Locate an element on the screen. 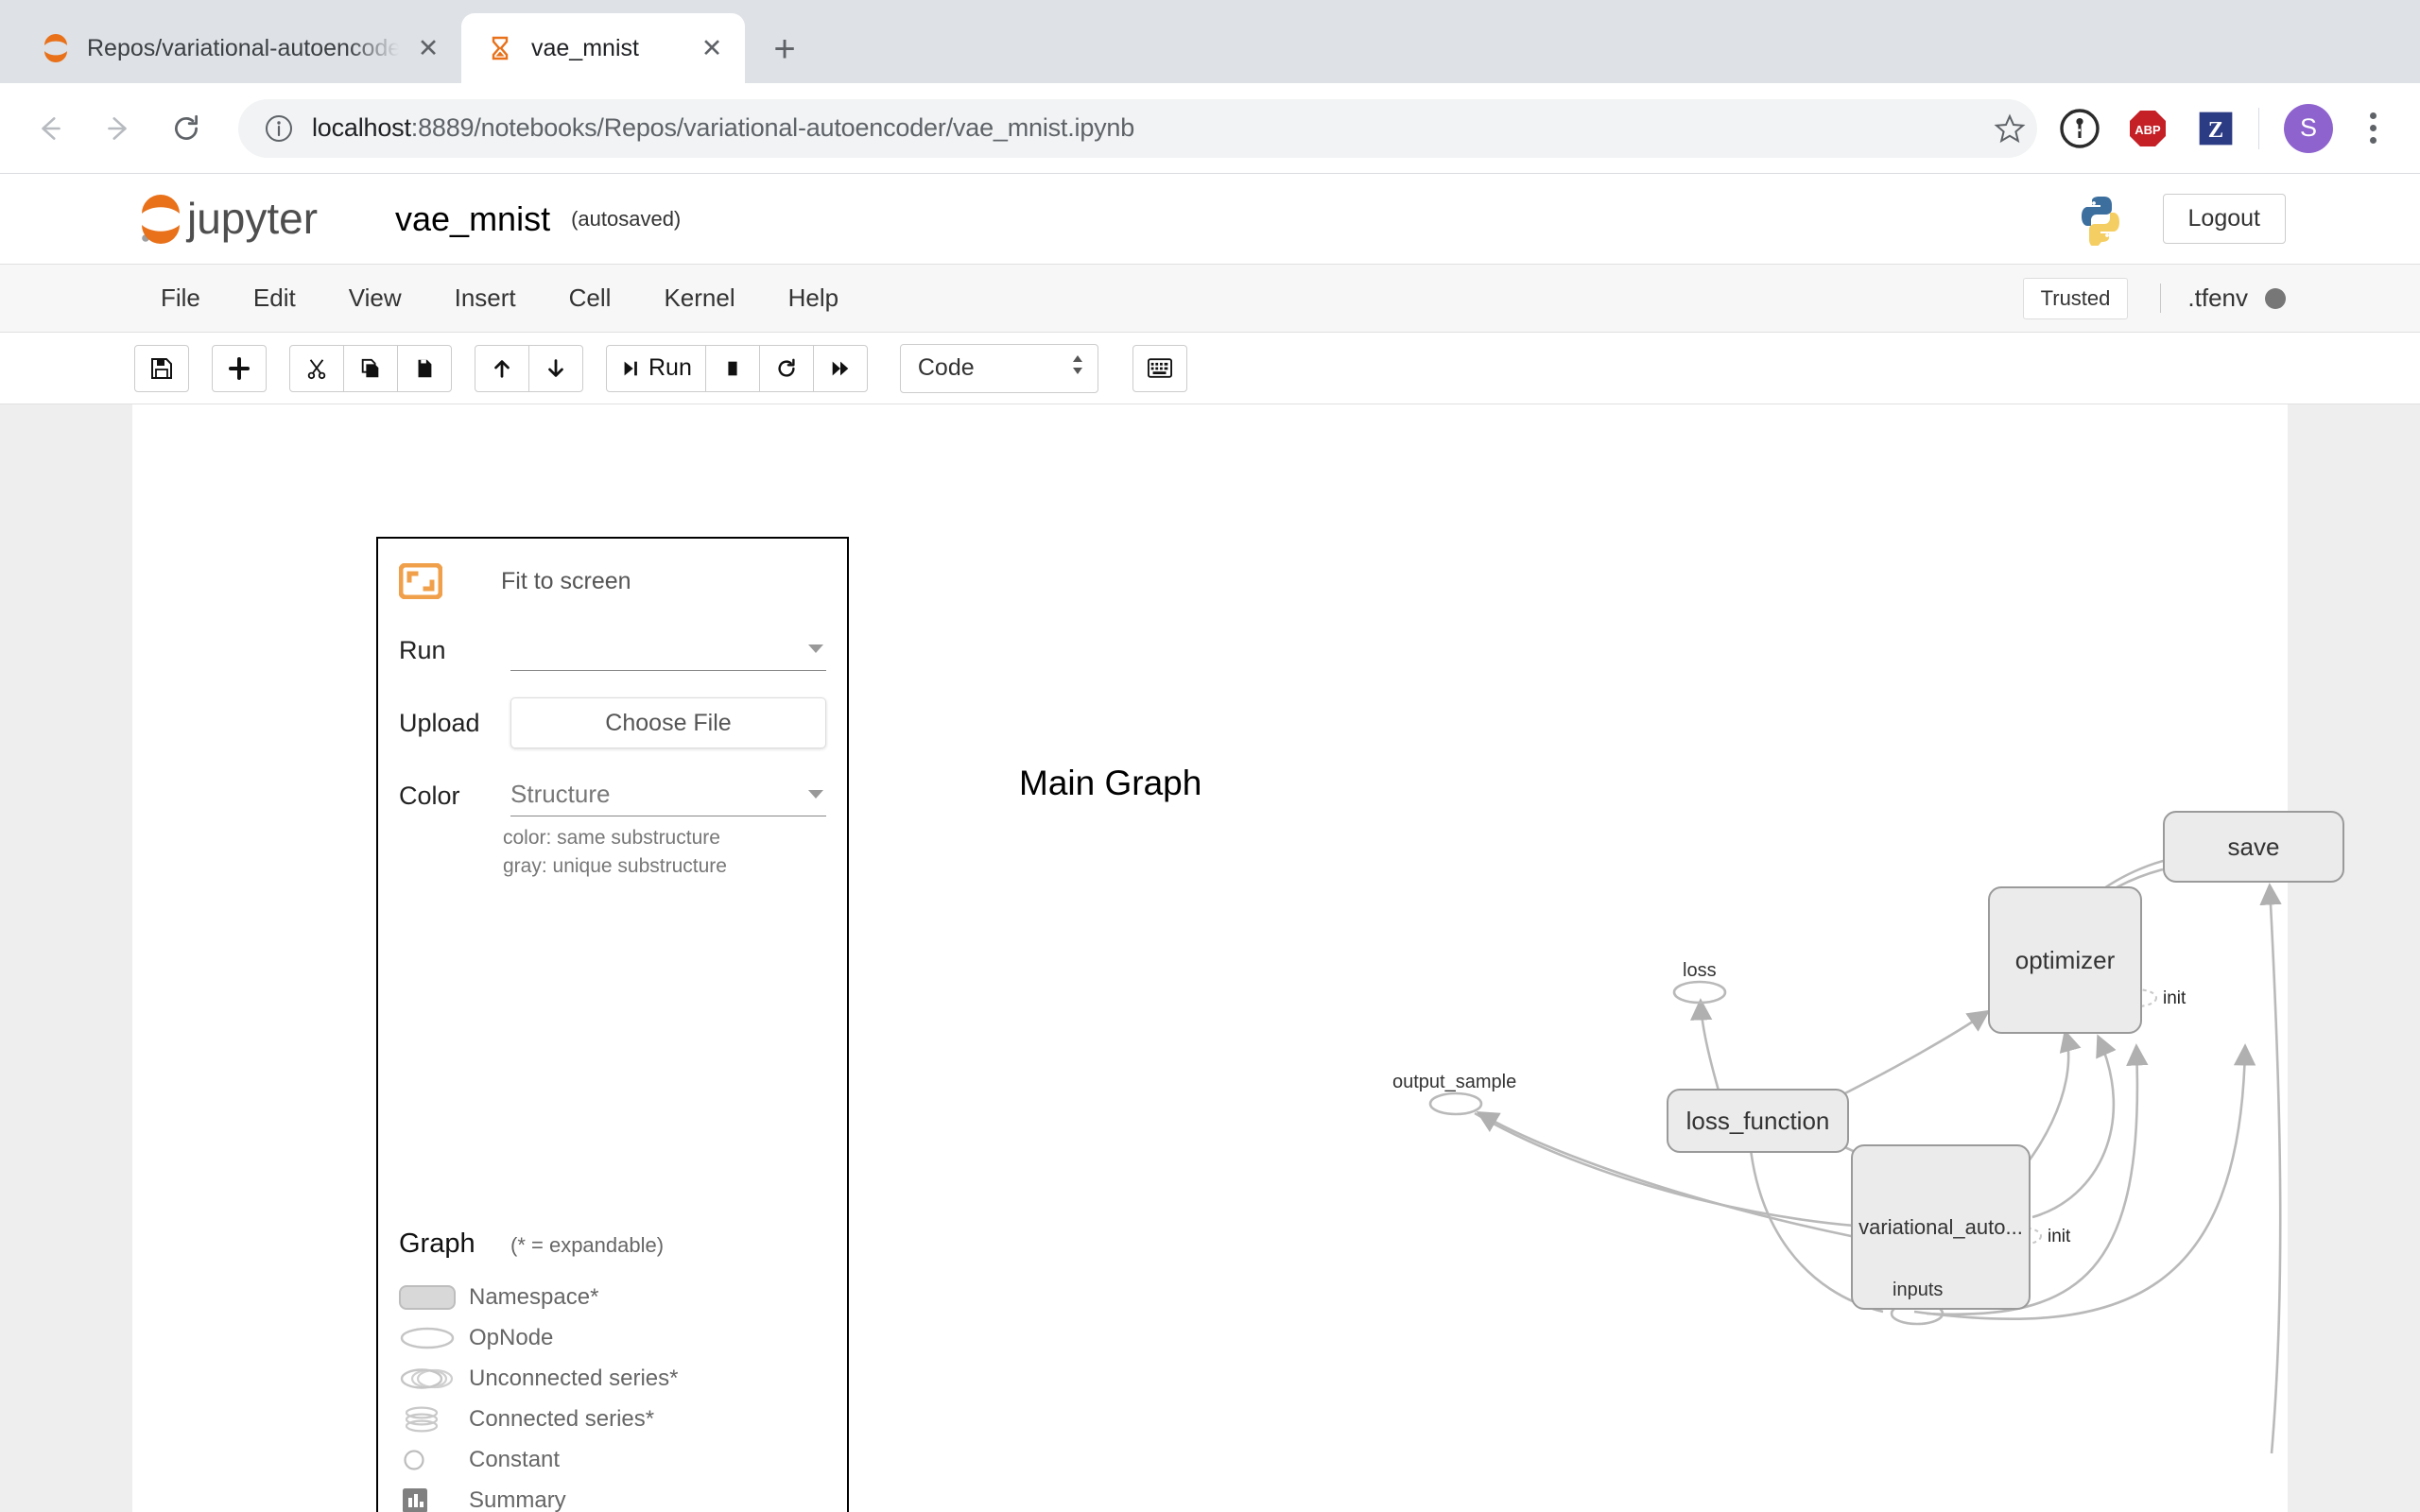 The width and height of the screenshot is (2420, 1512). upload-label: Upload is located at coordinates (439, 722).